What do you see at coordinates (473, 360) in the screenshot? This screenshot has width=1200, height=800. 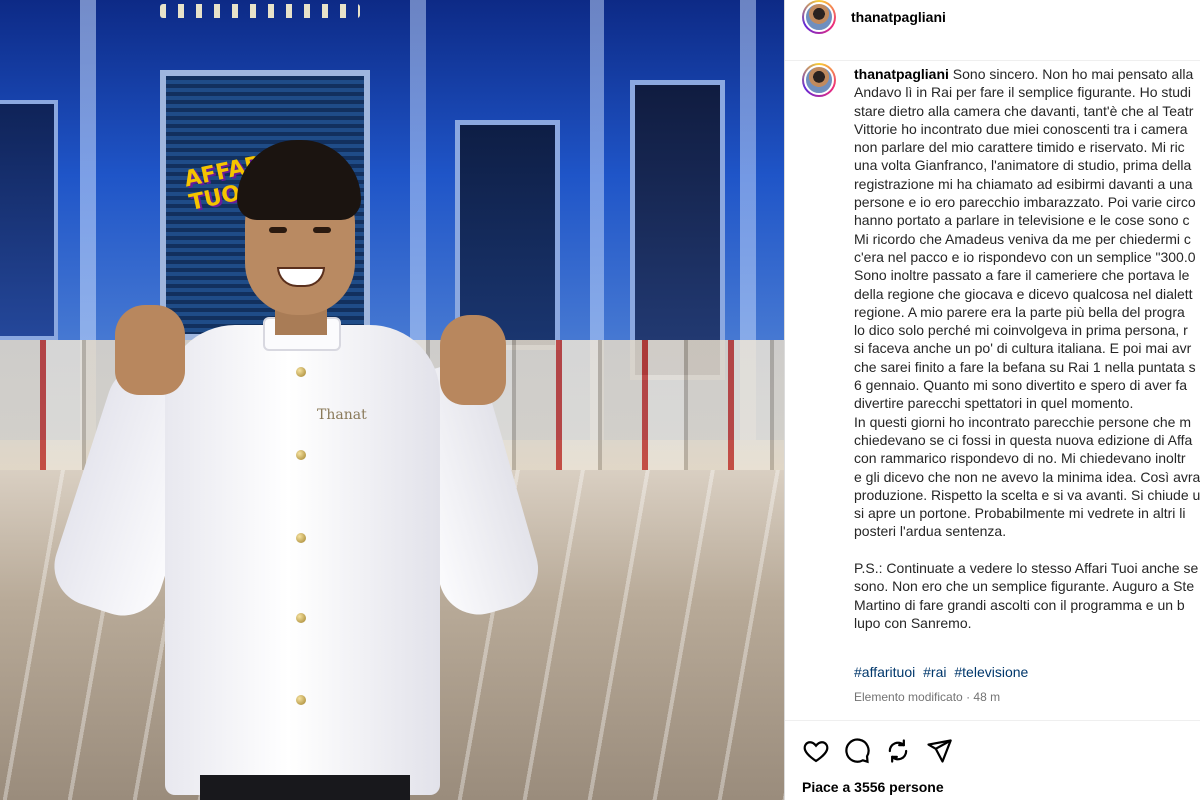 I see `thumbs-up-right` at bounding box center [473, 360].